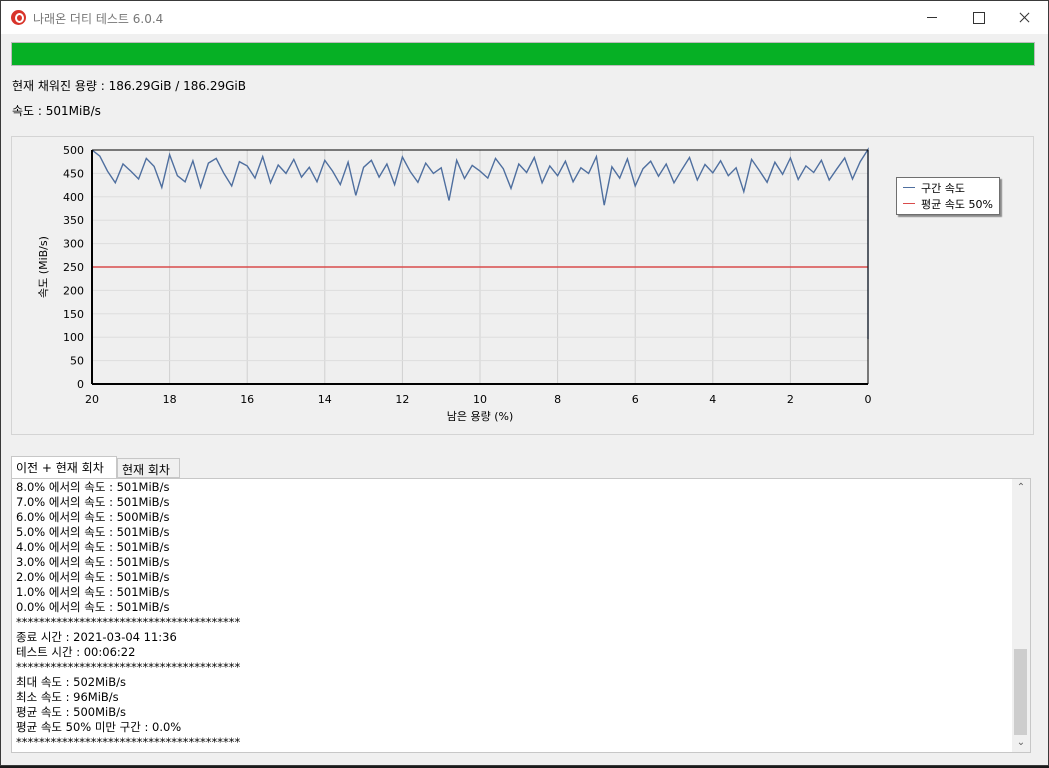 This screenshot has height=768, width=1049. I want to click on progress-bar, so click(523, 54).